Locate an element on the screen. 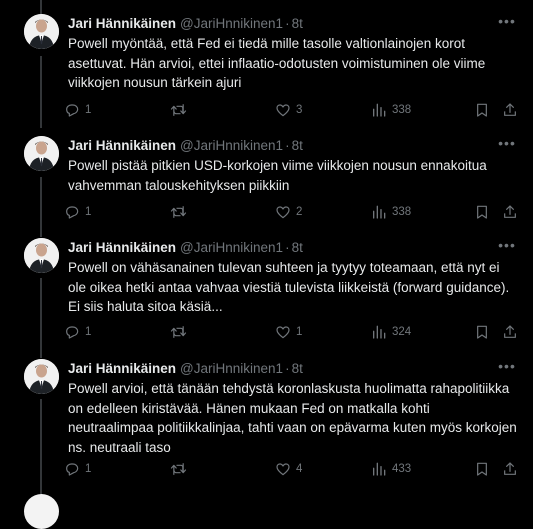 Image resolution: width=533 pixels, height=529 pixels. views-button: 324 is located at coordinates (391, 332).